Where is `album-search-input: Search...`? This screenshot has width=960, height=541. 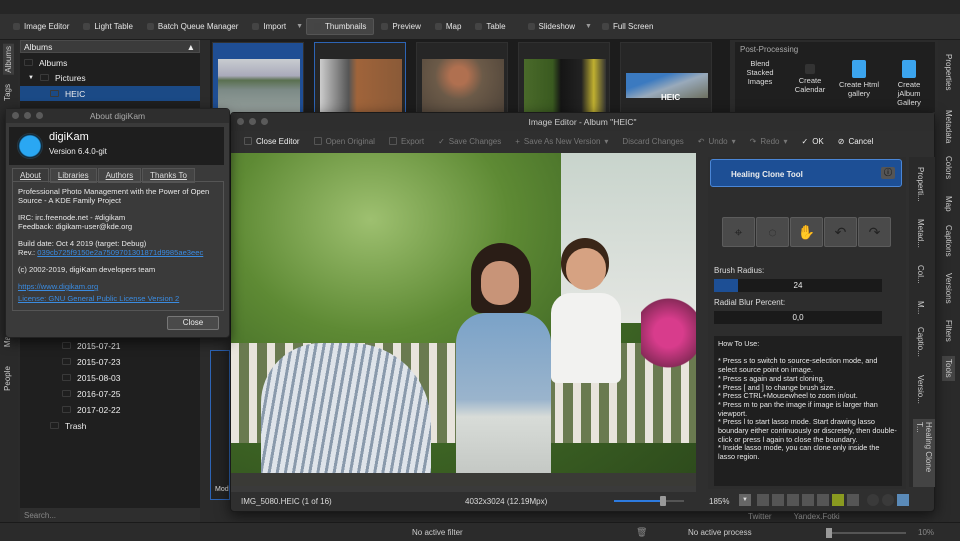 album-search-input: Search... is located at coordinates (110, 515).